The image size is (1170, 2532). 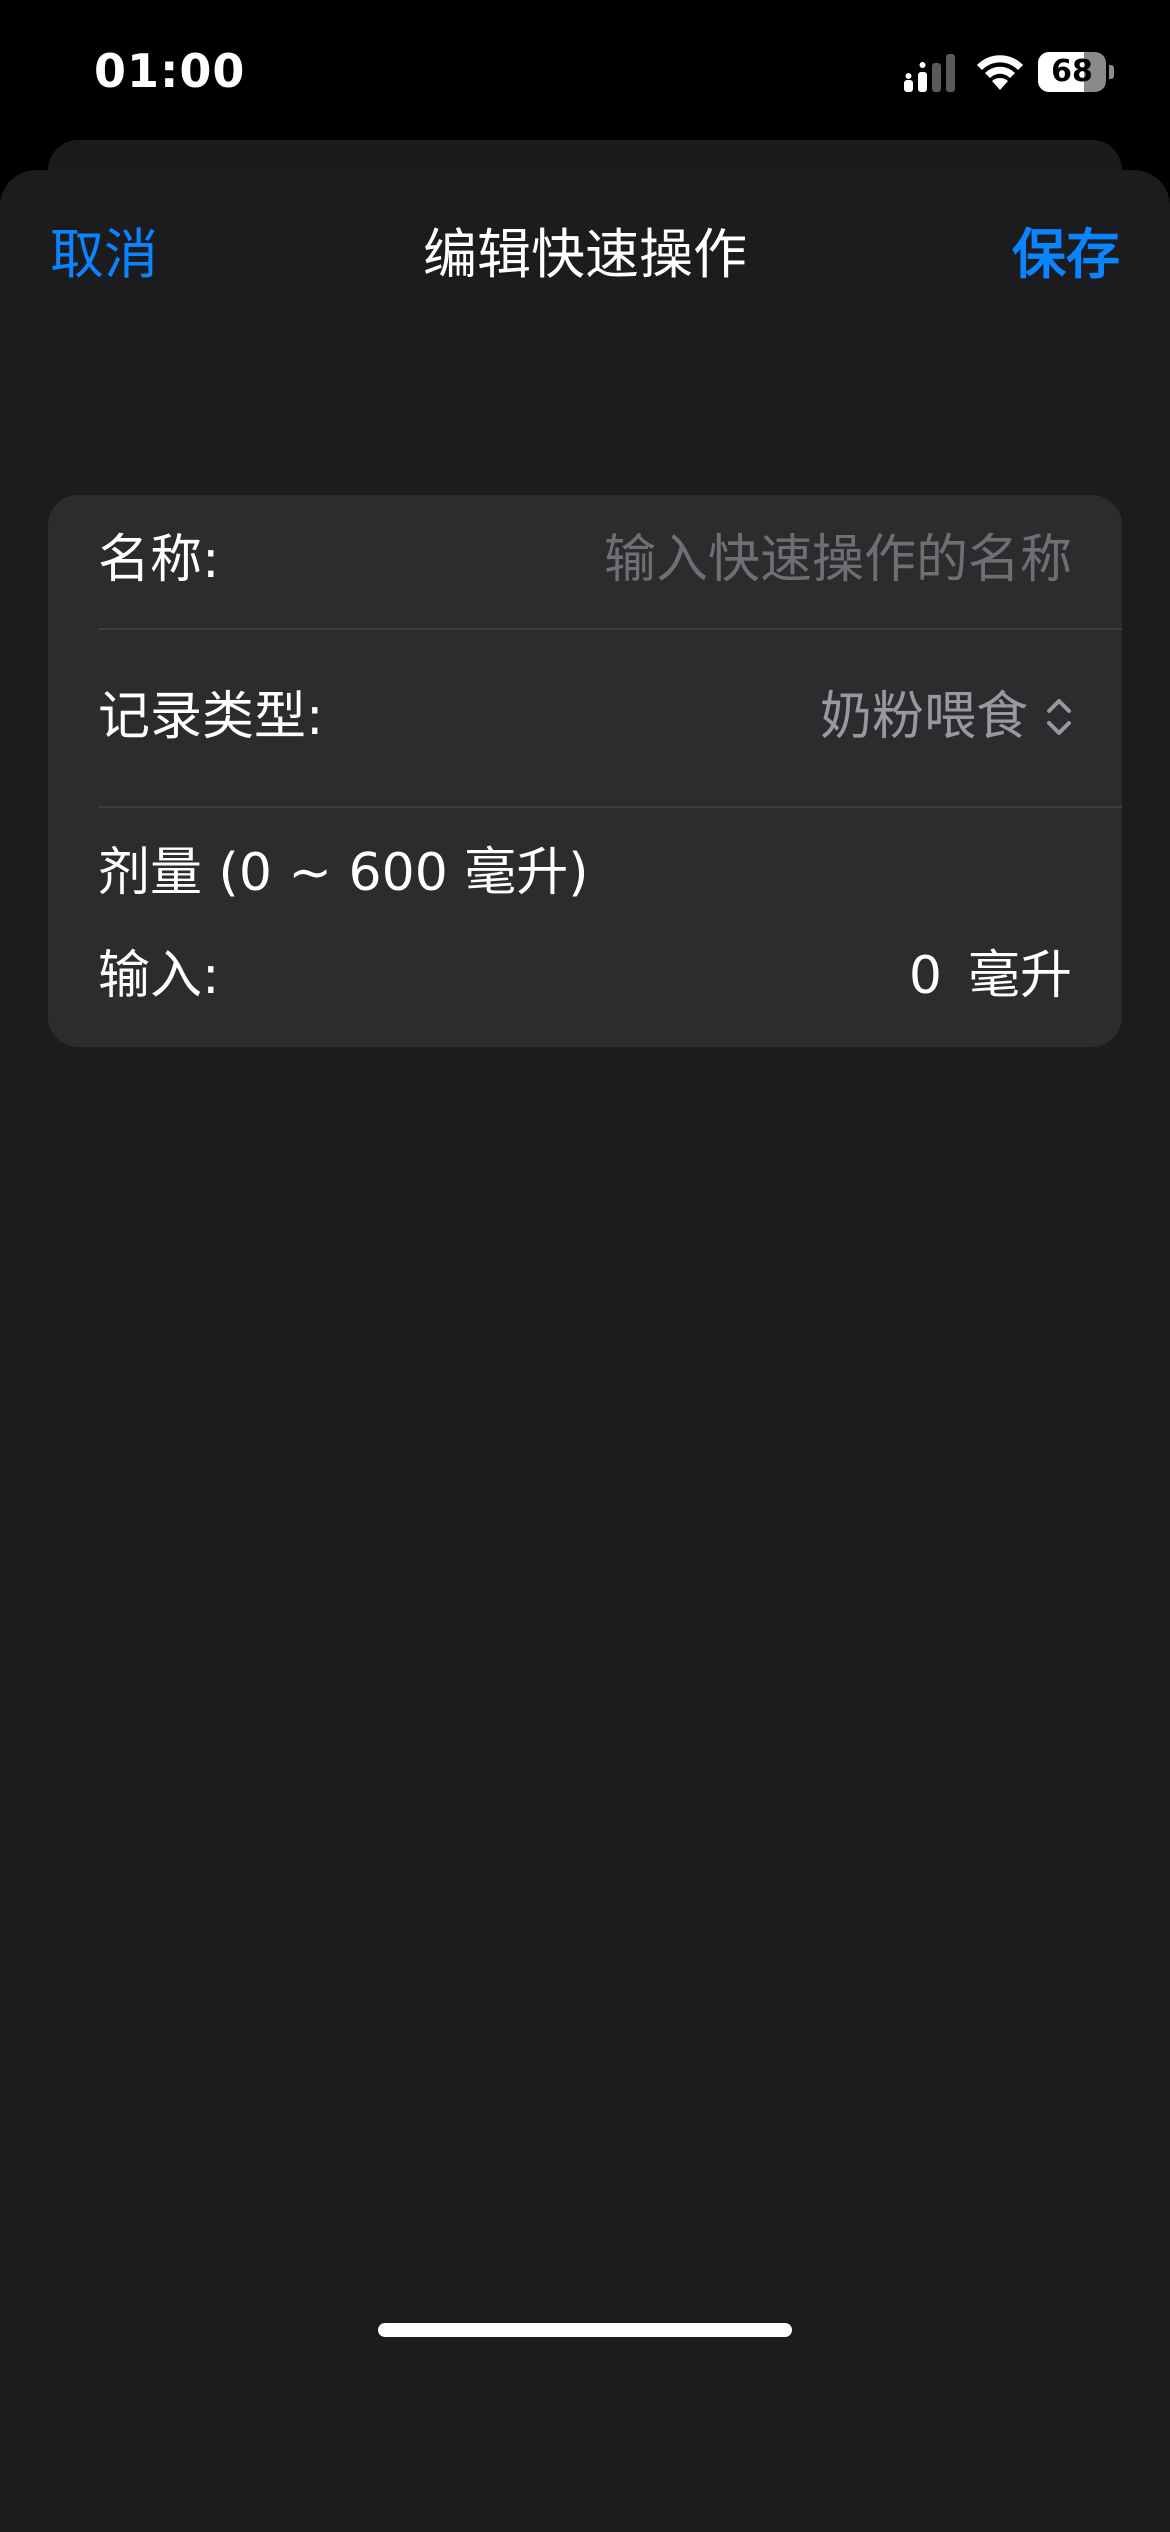 I want to click on signal-icon, so click(x=929, y=73).